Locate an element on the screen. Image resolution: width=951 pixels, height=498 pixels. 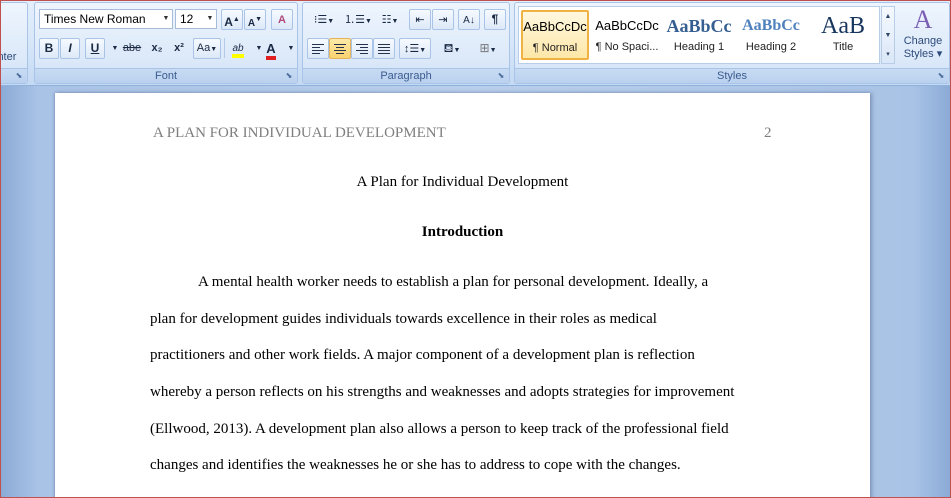
align-left-button is located at coordinates (318, 48).